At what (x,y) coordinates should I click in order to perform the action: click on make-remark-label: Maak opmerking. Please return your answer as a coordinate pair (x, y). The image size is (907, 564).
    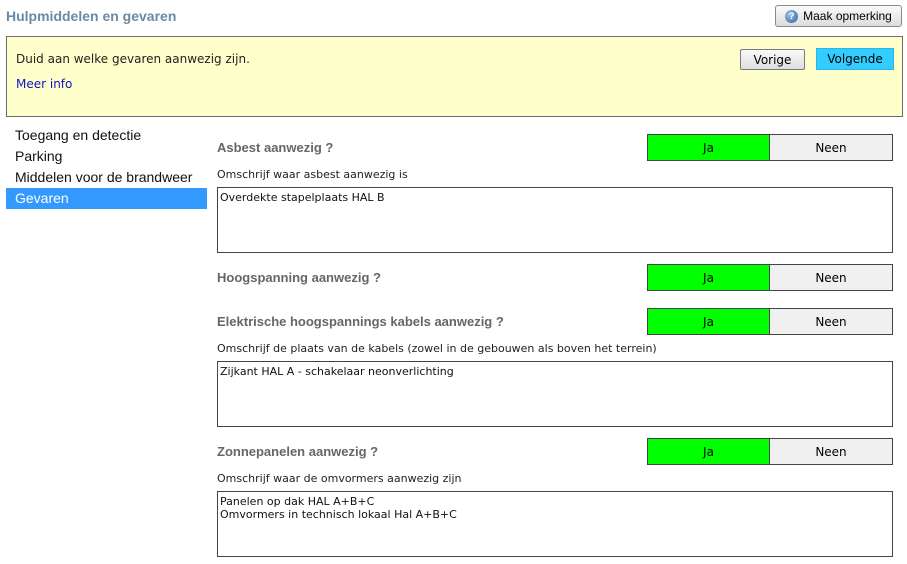
    Looking at the image, I should click on (847, 16).